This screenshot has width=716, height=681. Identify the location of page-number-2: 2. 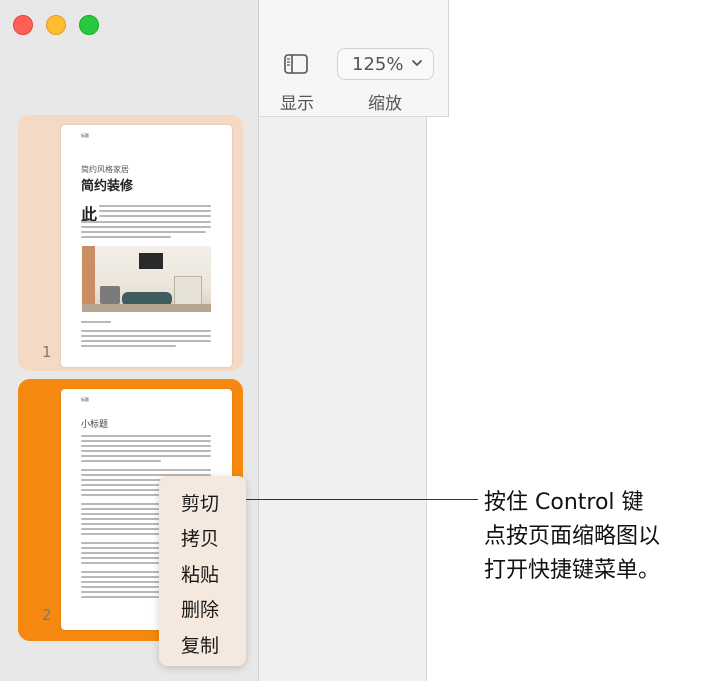
(47, 615).